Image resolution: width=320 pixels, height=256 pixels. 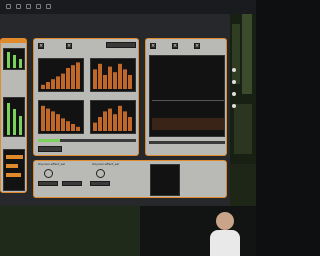 I want to click on person-body, so click(x=225, y=243).